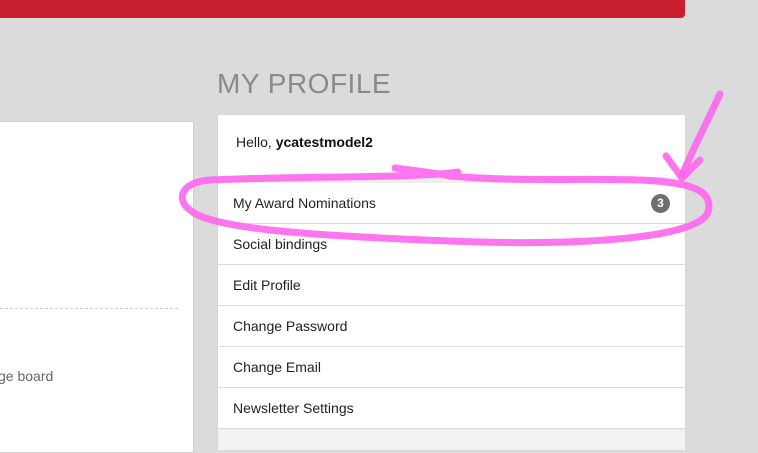 The image size is (758, 453). What do you see at coordinates (256, 142) in the screenshot?
I see `greeting-prefix: Hello,` at bounding box center [256, 142].